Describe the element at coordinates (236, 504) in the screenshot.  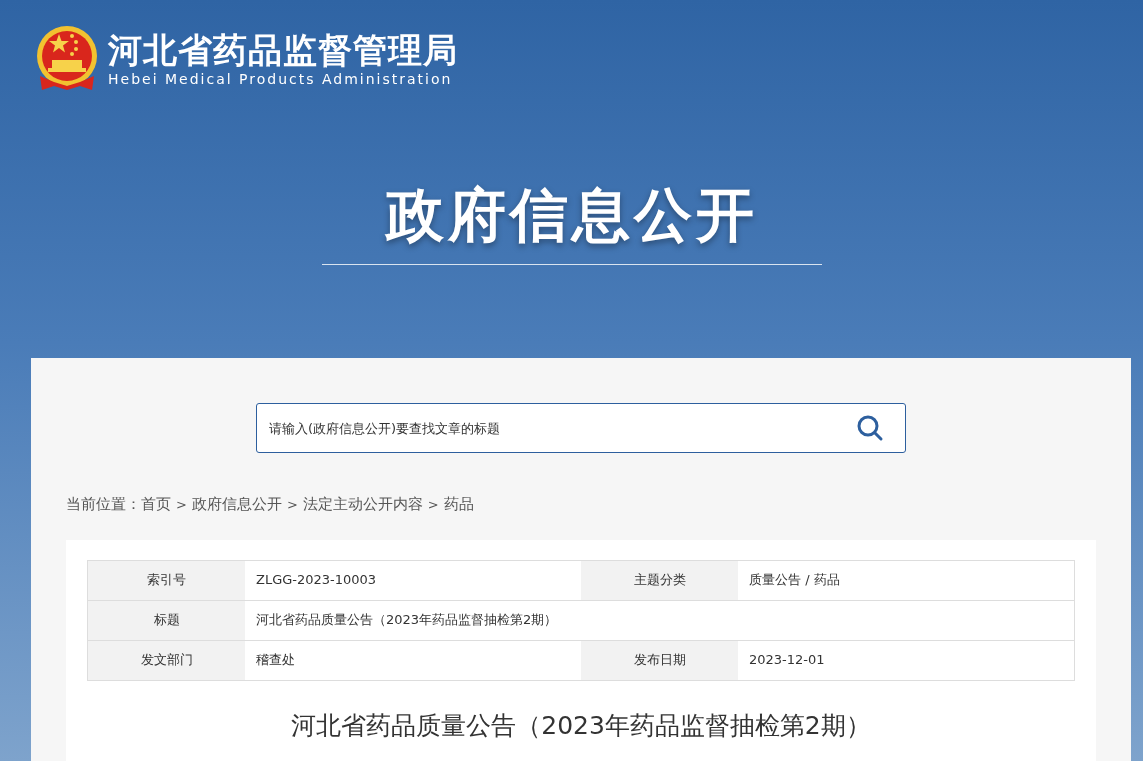
I see `breadcrumb-link: 政府信息公开` at that location.